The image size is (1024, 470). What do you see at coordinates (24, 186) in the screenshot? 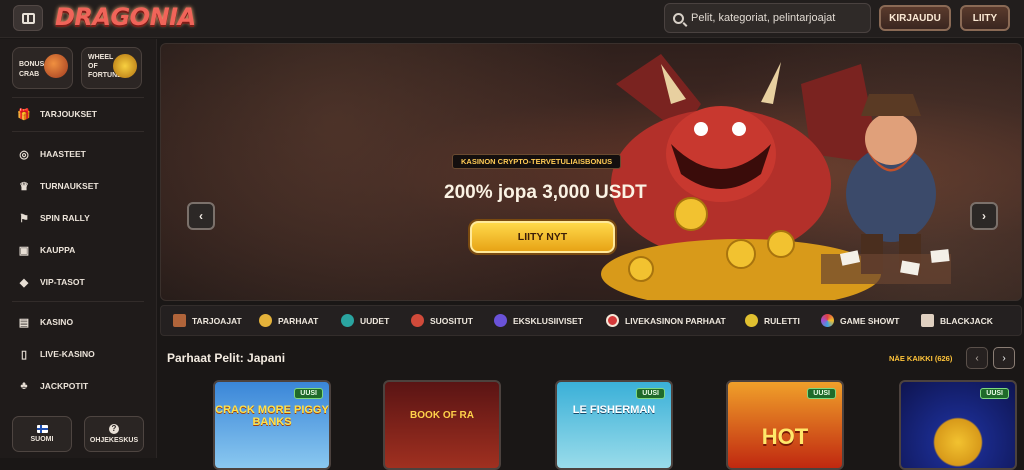
I see `trophy-icon: ♛` at bounding box center [24, 186].